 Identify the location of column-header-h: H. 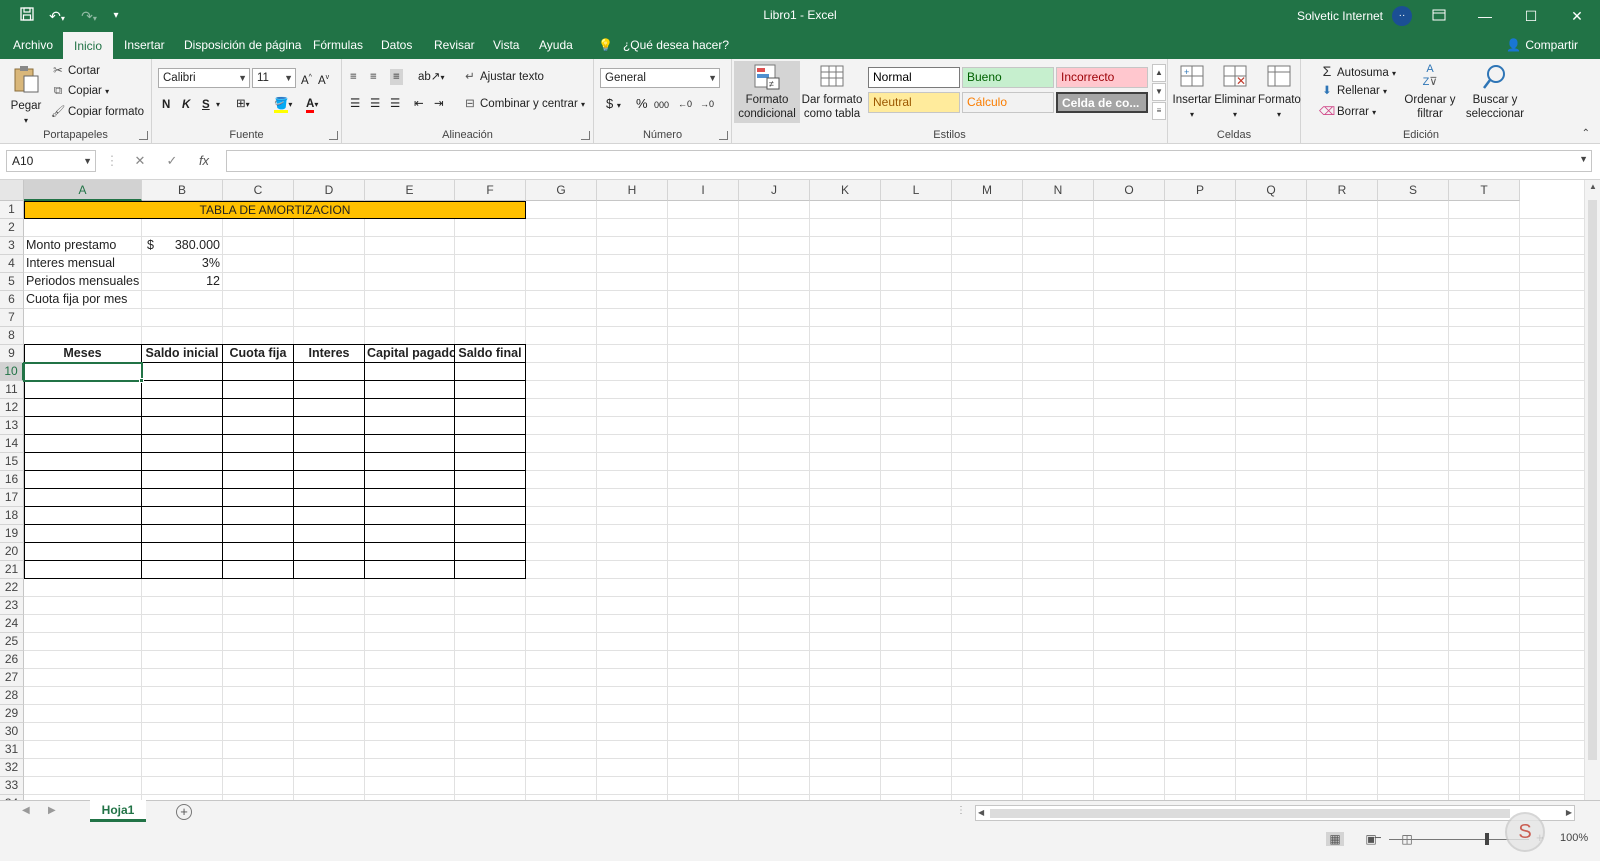
(632, 190).